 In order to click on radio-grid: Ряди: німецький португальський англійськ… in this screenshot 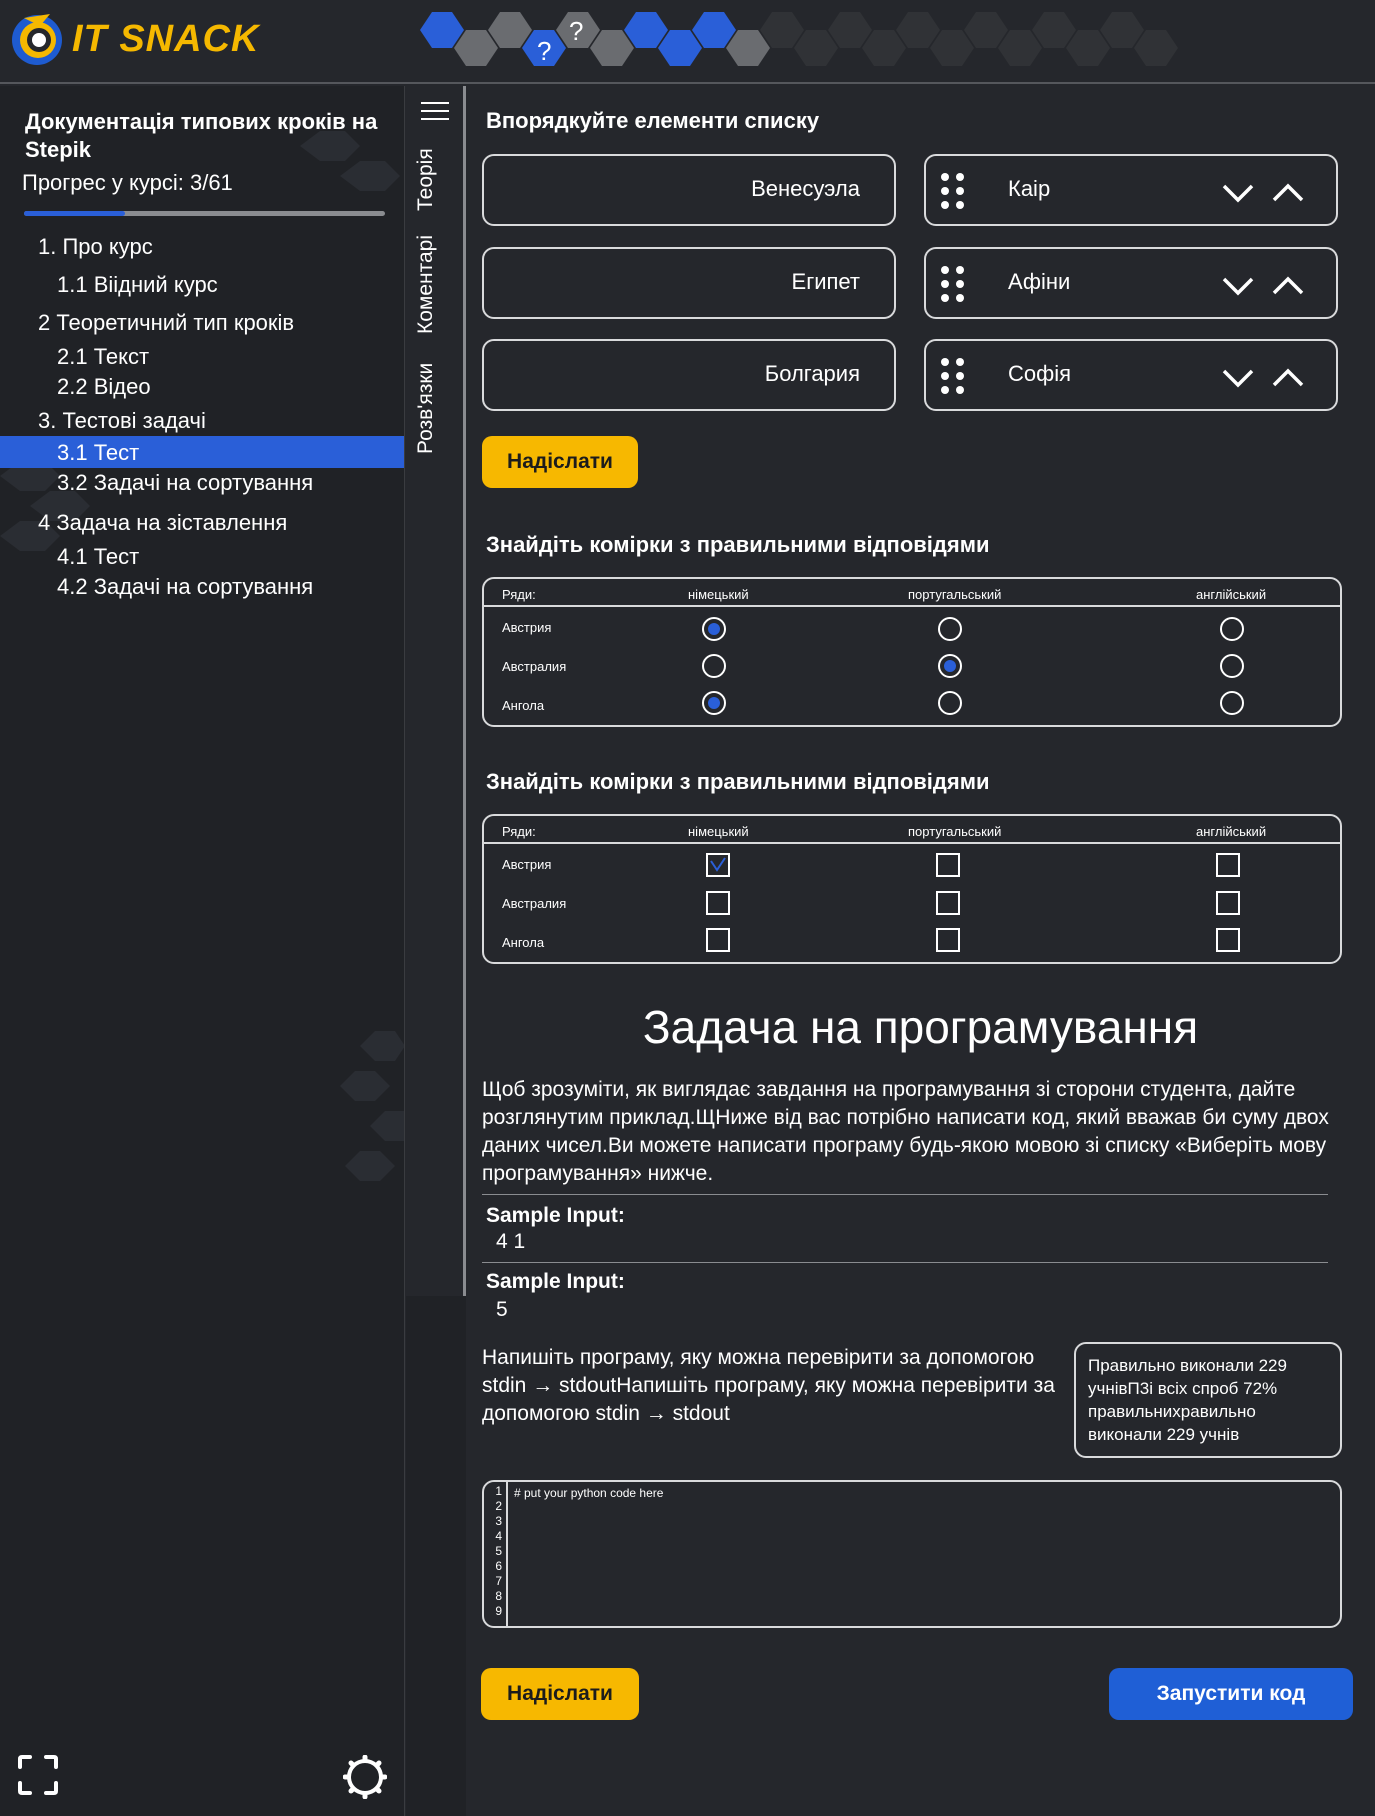, I will do `click(912, 652)`.